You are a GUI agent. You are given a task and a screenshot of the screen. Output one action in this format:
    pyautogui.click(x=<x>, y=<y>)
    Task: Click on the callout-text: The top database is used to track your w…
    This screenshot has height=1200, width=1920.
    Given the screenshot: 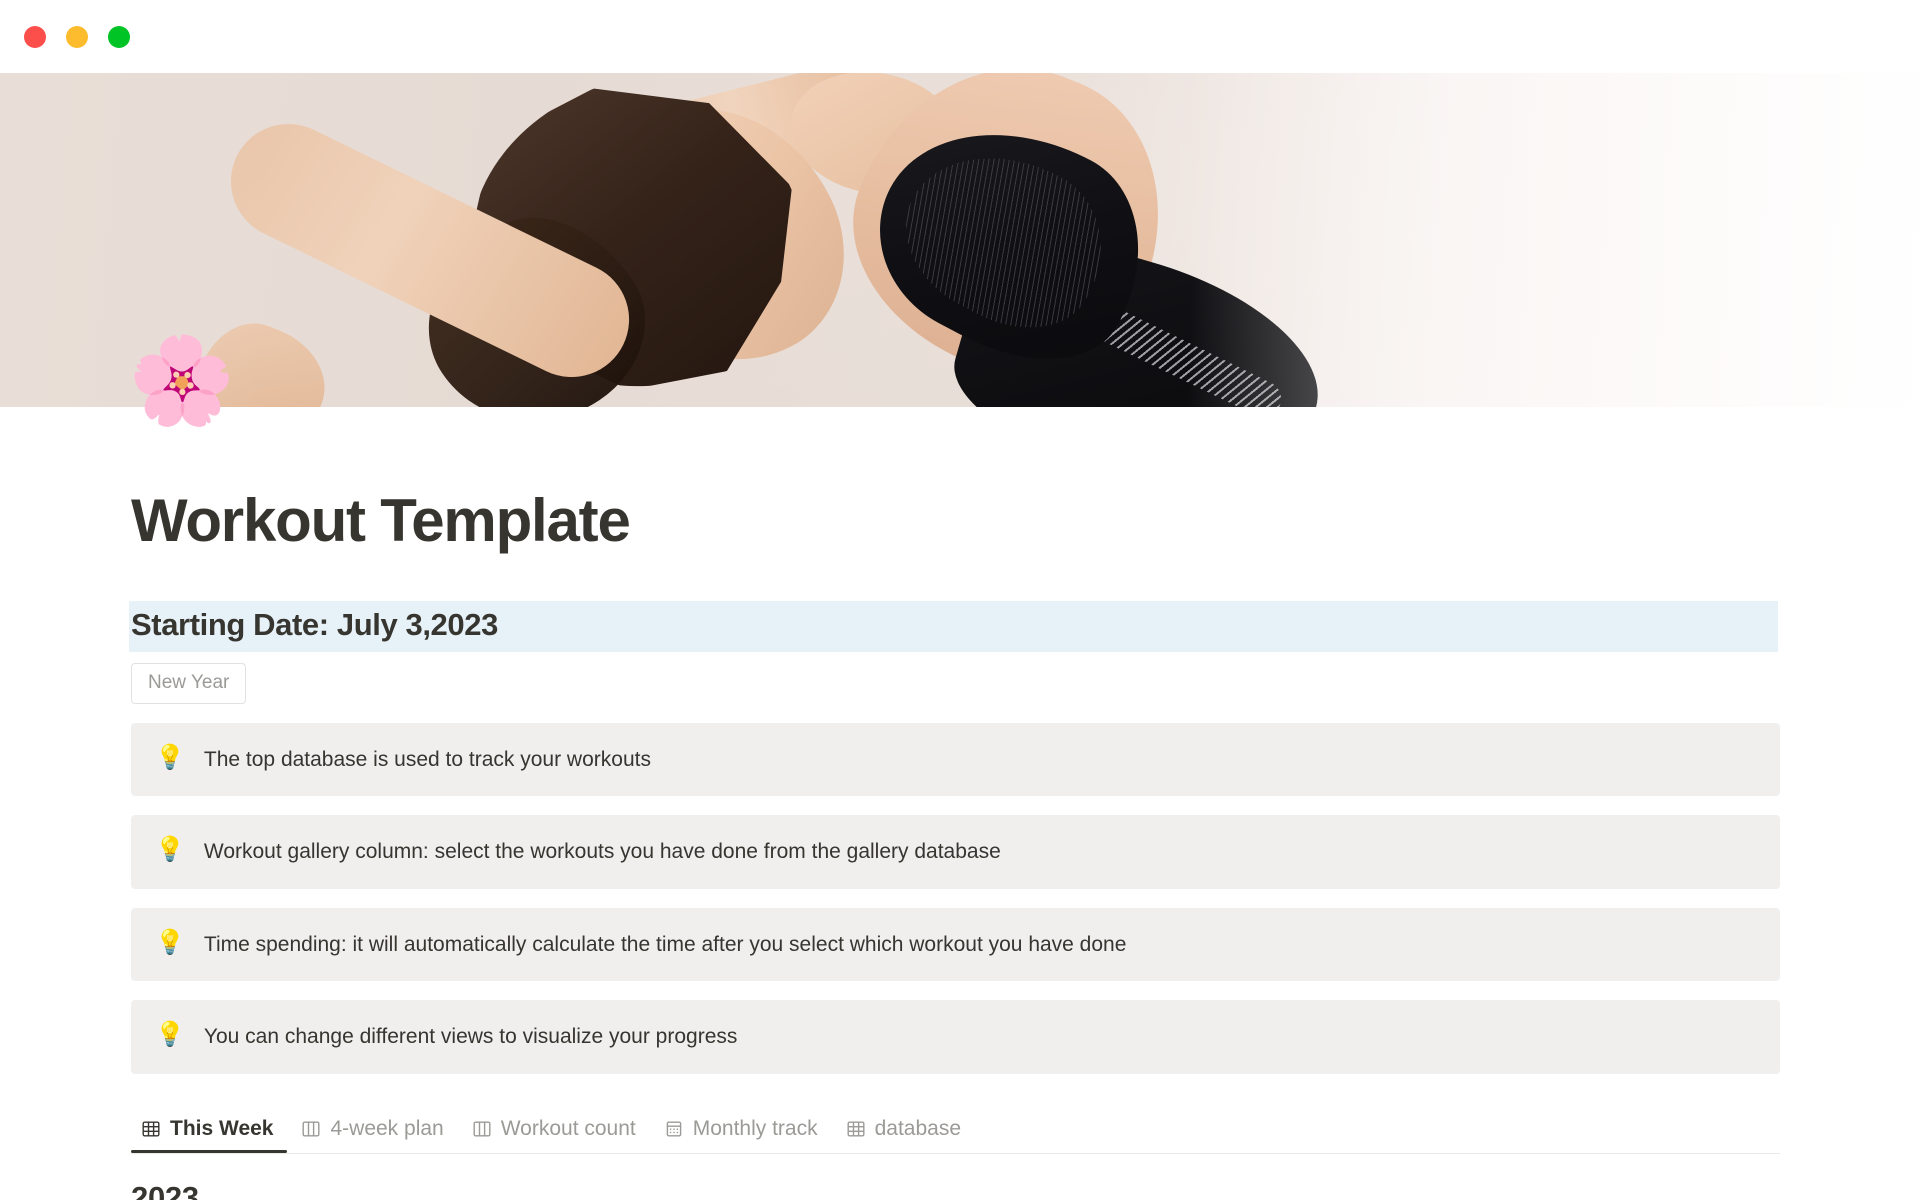 What is the action you would take?
    pyautogui.click(x=427, y=759)
    